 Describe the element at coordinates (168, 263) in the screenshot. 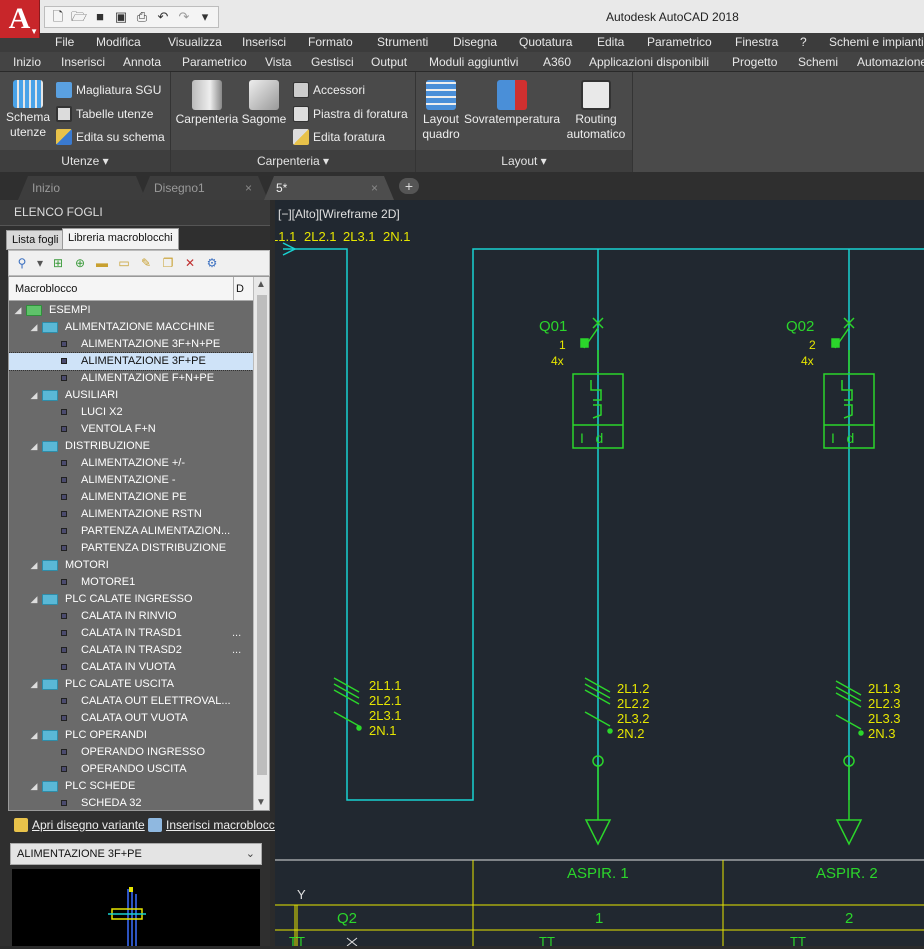

I see `copy-icon: ❐` at that location.